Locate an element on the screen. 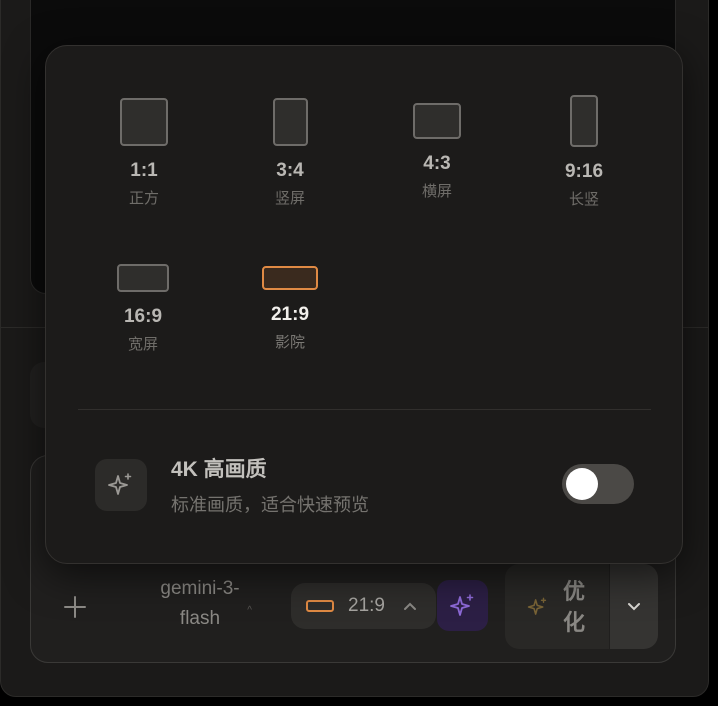 The width and height of the screenshot is (718, 706). chevron-down-icon is located at coordinates (634, 606).